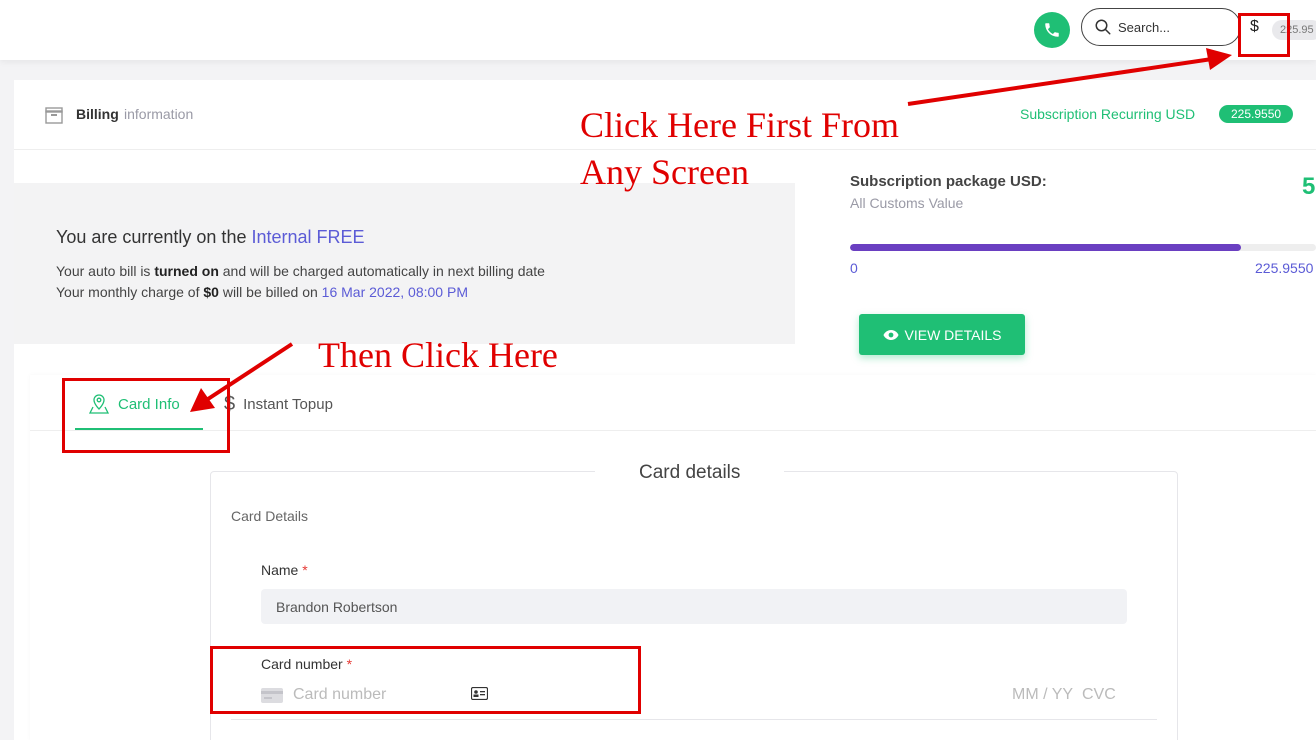  What do you see at coordinates (658, 30) in the screenshot?
I see `top-bar: $ 225.95` at bounding box center [658, 30].